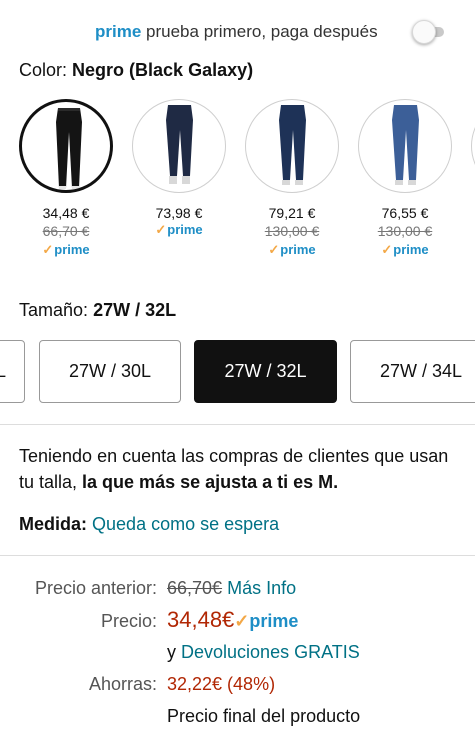 The height and width of the screenshot is (742, 475). What do you see at coordinates (122, 684) in the screenshot?
I see `savings-label: Ahorras:` at bounding box center [122, 684].